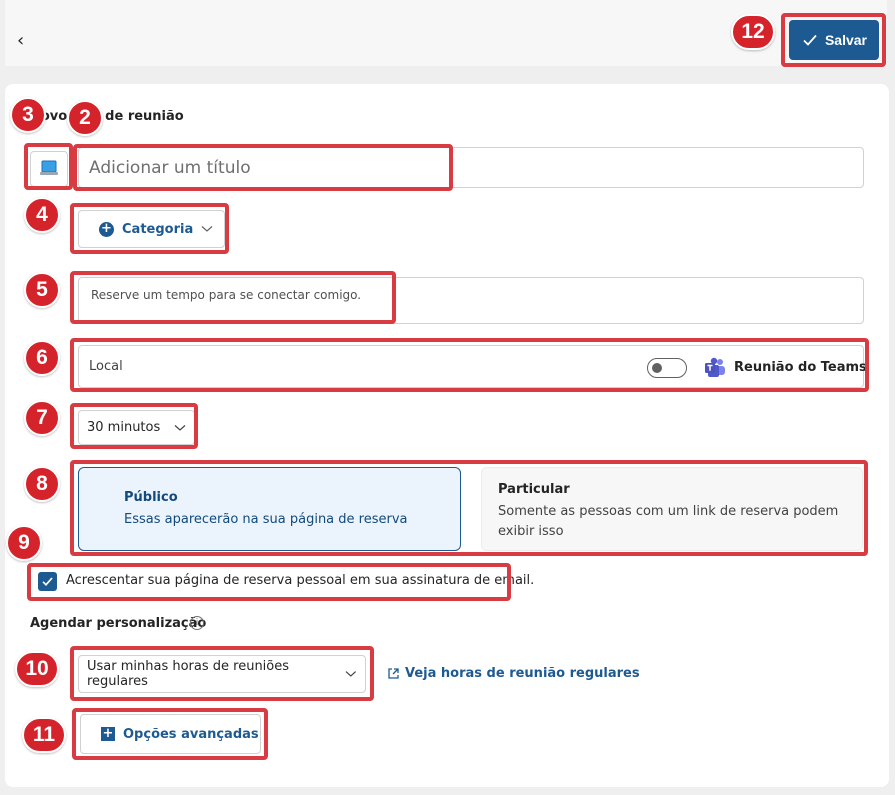 The height and width of the screenshot is (795, 895). Describe the element at coordinates (106, 229) in the screenshot. I see `add-circle-icon: +` at that location.